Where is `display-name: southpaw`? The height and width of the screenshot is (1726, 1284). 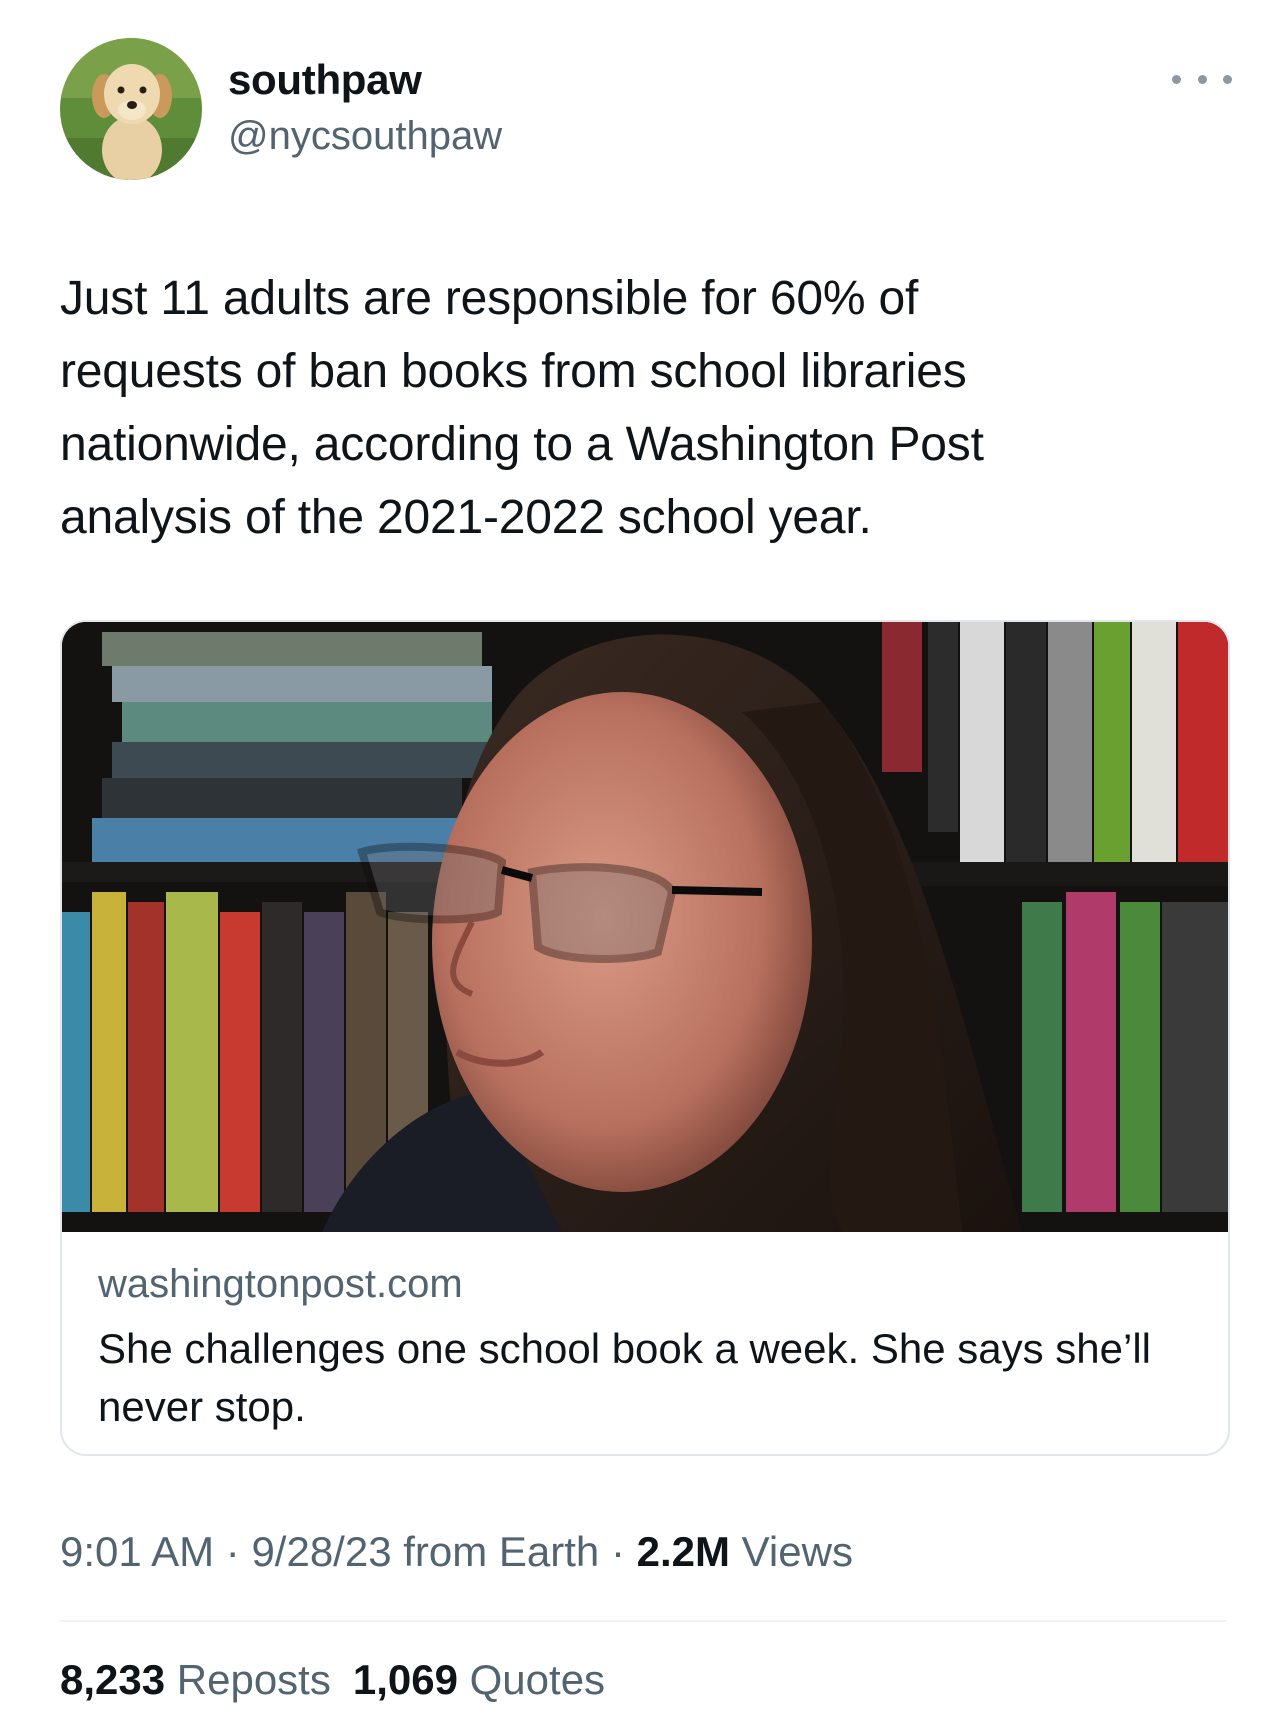
display-name: southpaw is located at coordinates (325, 80).